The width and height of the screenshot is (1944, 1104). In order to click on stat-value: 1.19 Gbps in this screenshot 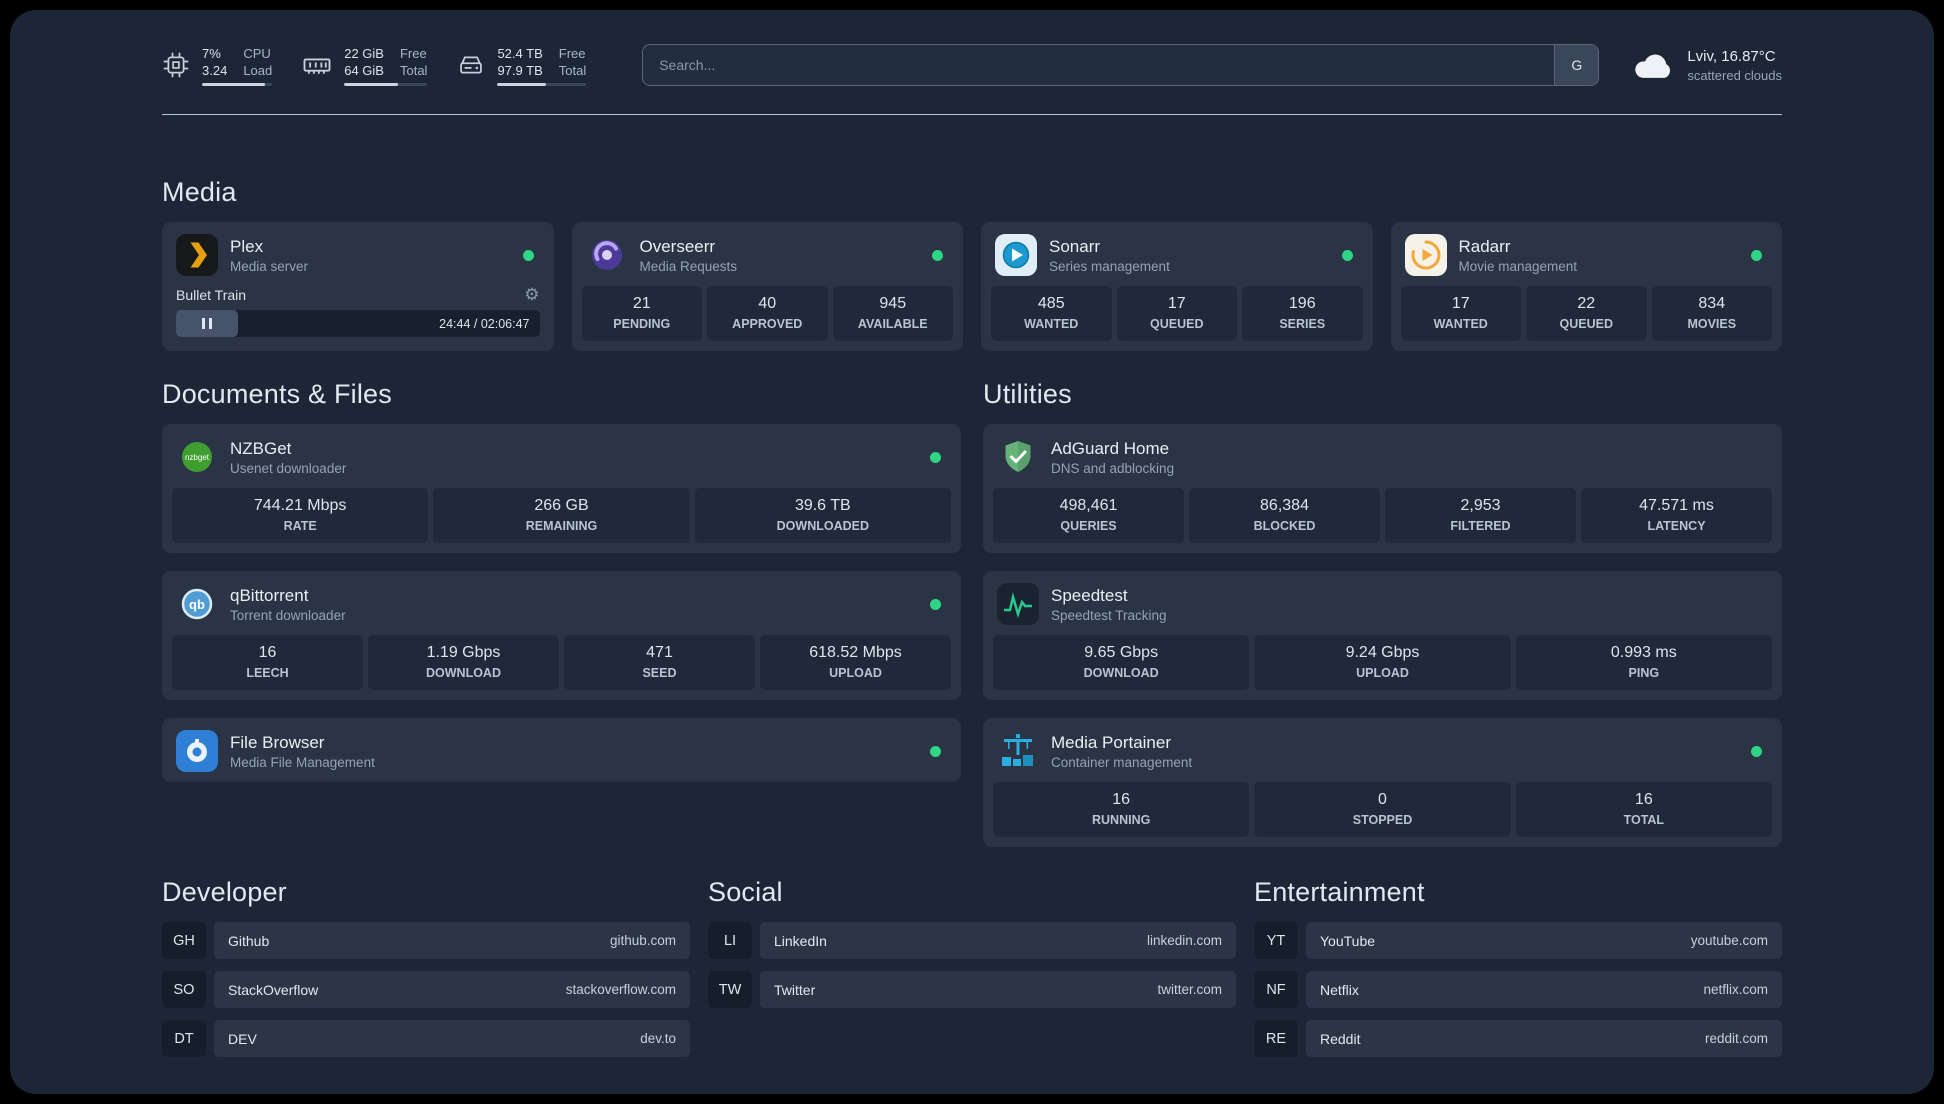, I will do `click(463, 652)`.